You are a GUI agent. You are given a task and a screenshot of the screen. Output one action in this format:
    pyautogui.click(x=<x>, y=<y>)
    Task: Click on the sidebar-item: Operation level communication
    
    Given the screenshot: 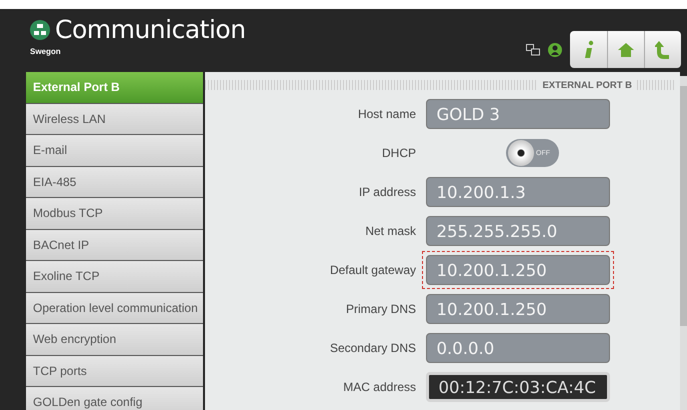 What is the action you would take?
    pyautogui.click(x=114, y=307)
    